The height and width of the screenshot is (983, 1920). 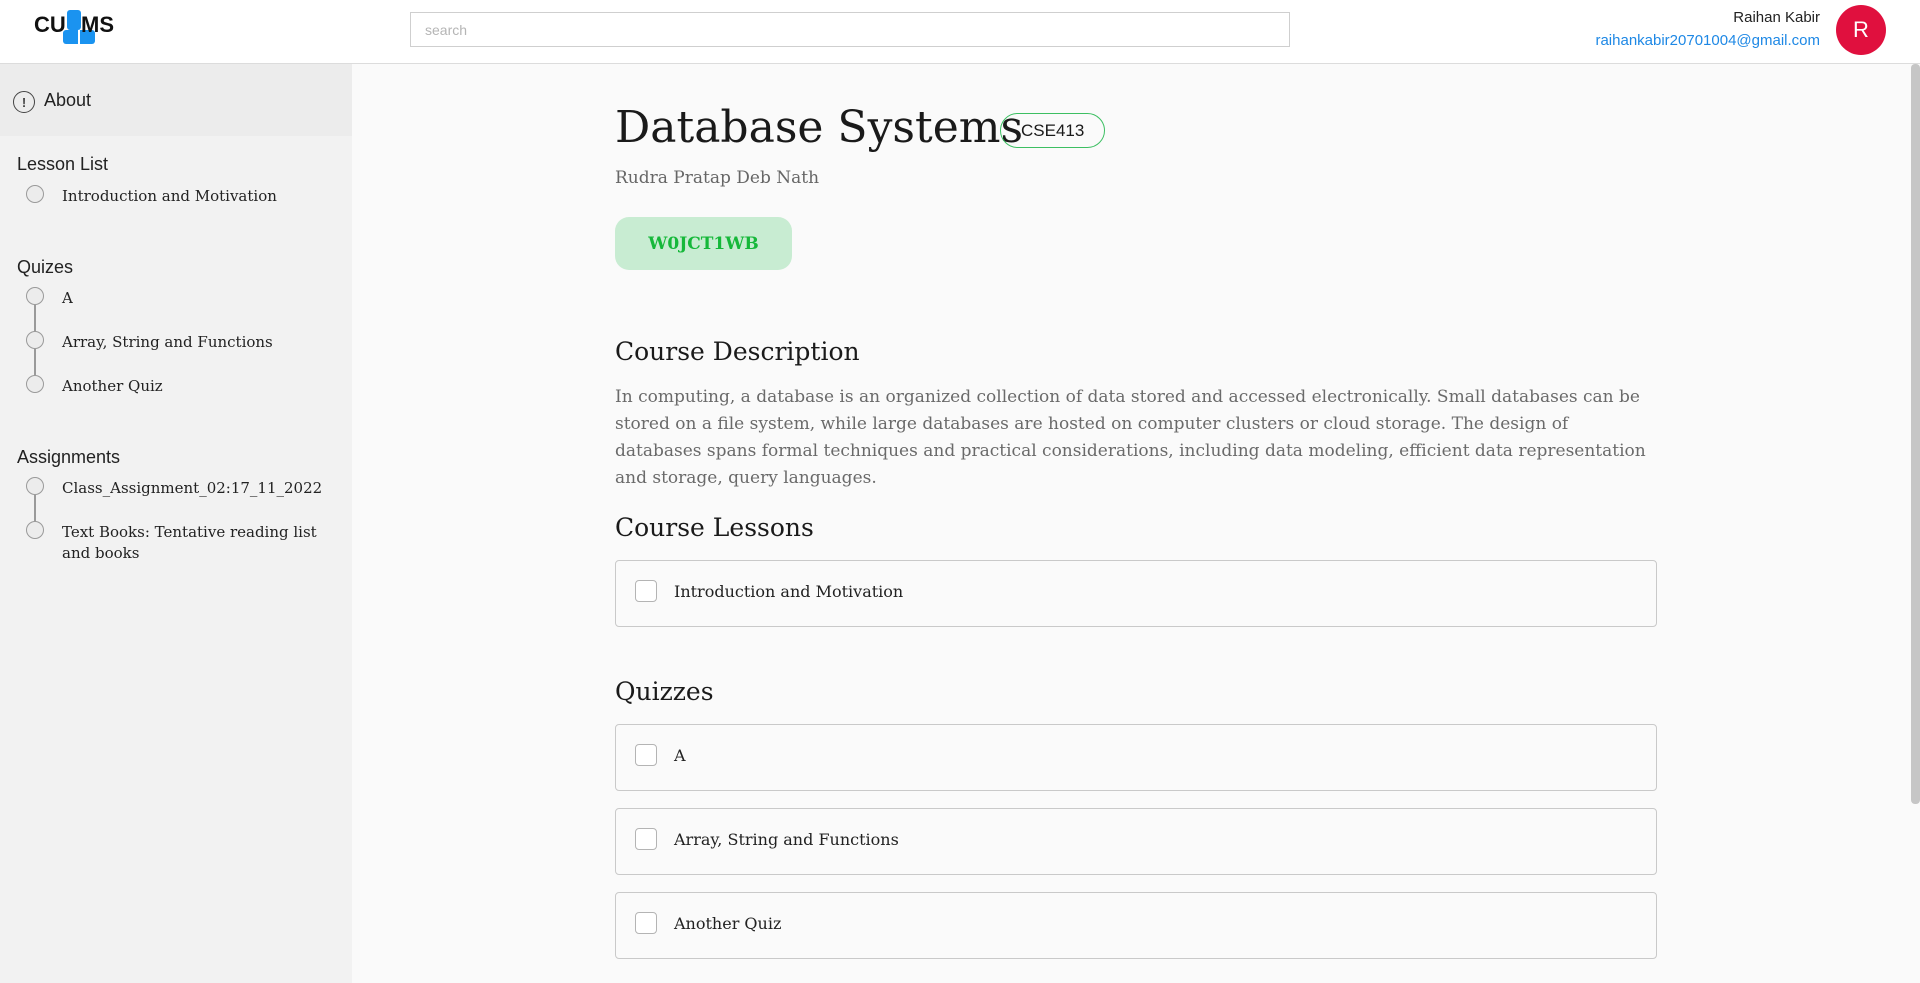 I want to click on app-logo: CU MS, so click(x=79, y=28).